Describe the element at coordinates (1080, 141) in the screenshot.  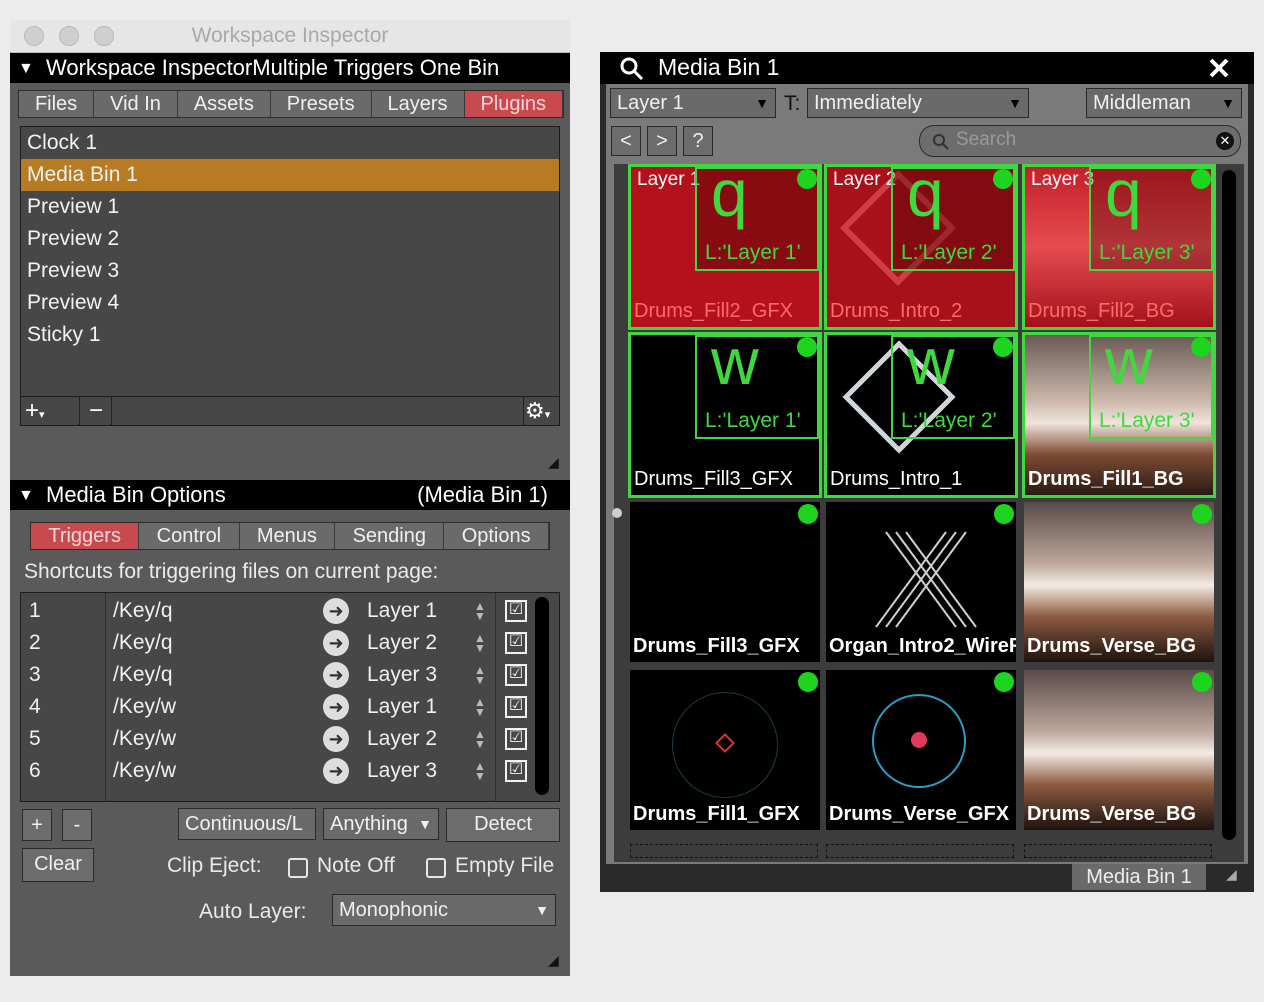
I see `search-field: Search ✕` at that location.